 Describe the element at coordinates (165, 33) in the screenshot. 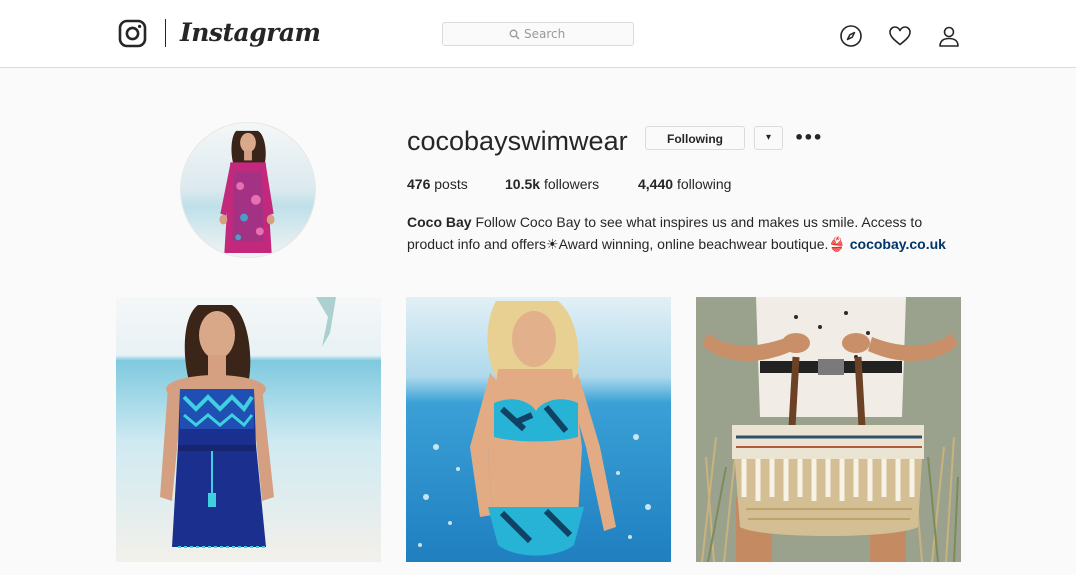

I see `logo-divider` at that location.